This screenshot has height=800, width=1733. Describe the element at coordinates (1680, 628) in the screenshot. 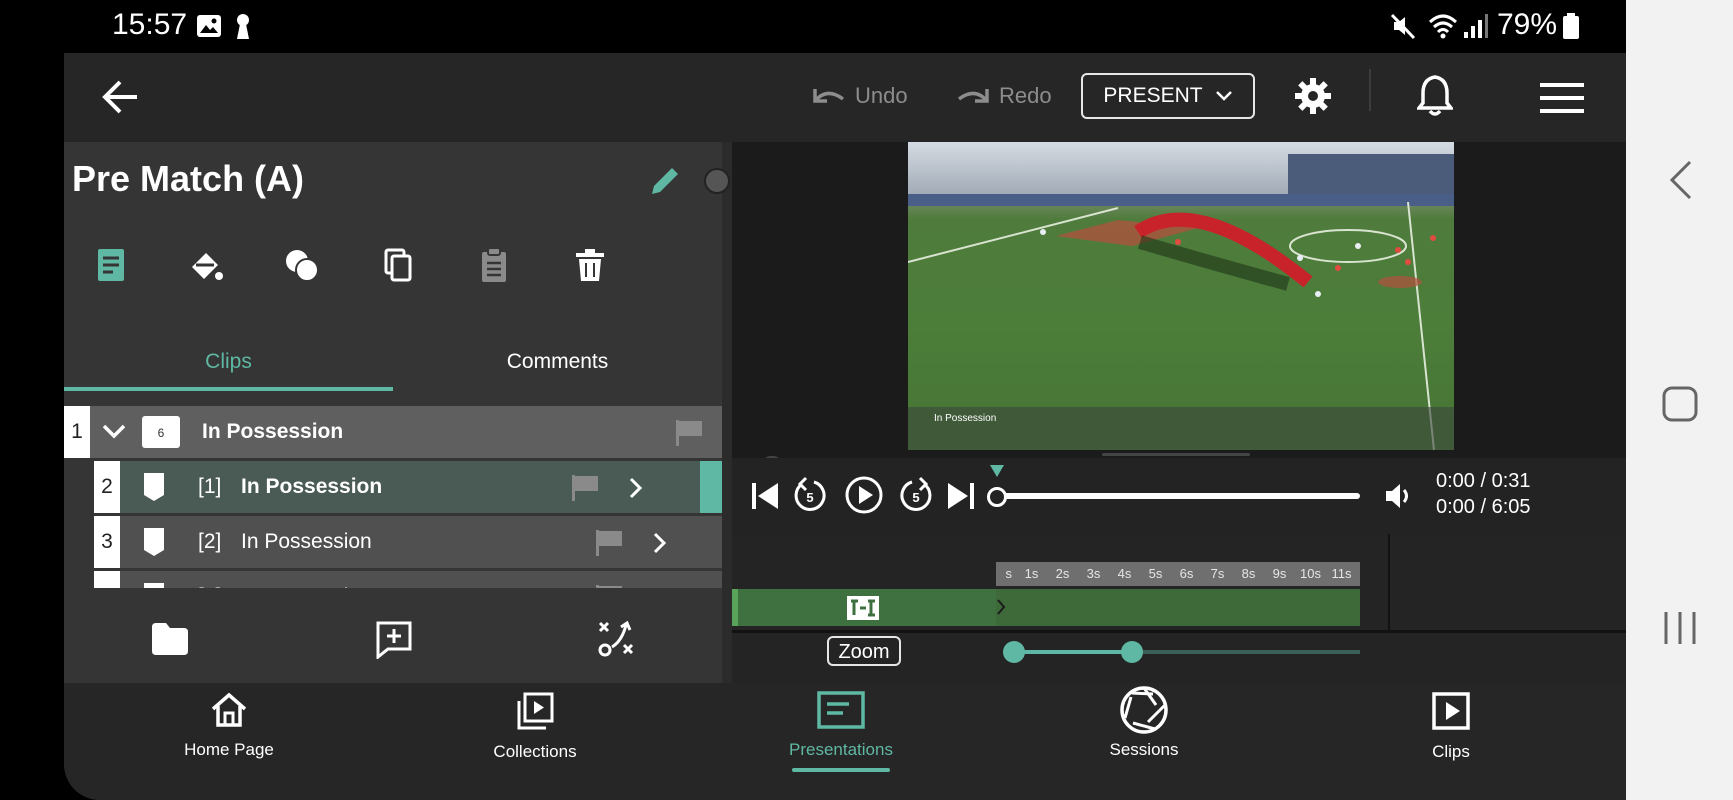

I see `system-recents-icon` at that location.